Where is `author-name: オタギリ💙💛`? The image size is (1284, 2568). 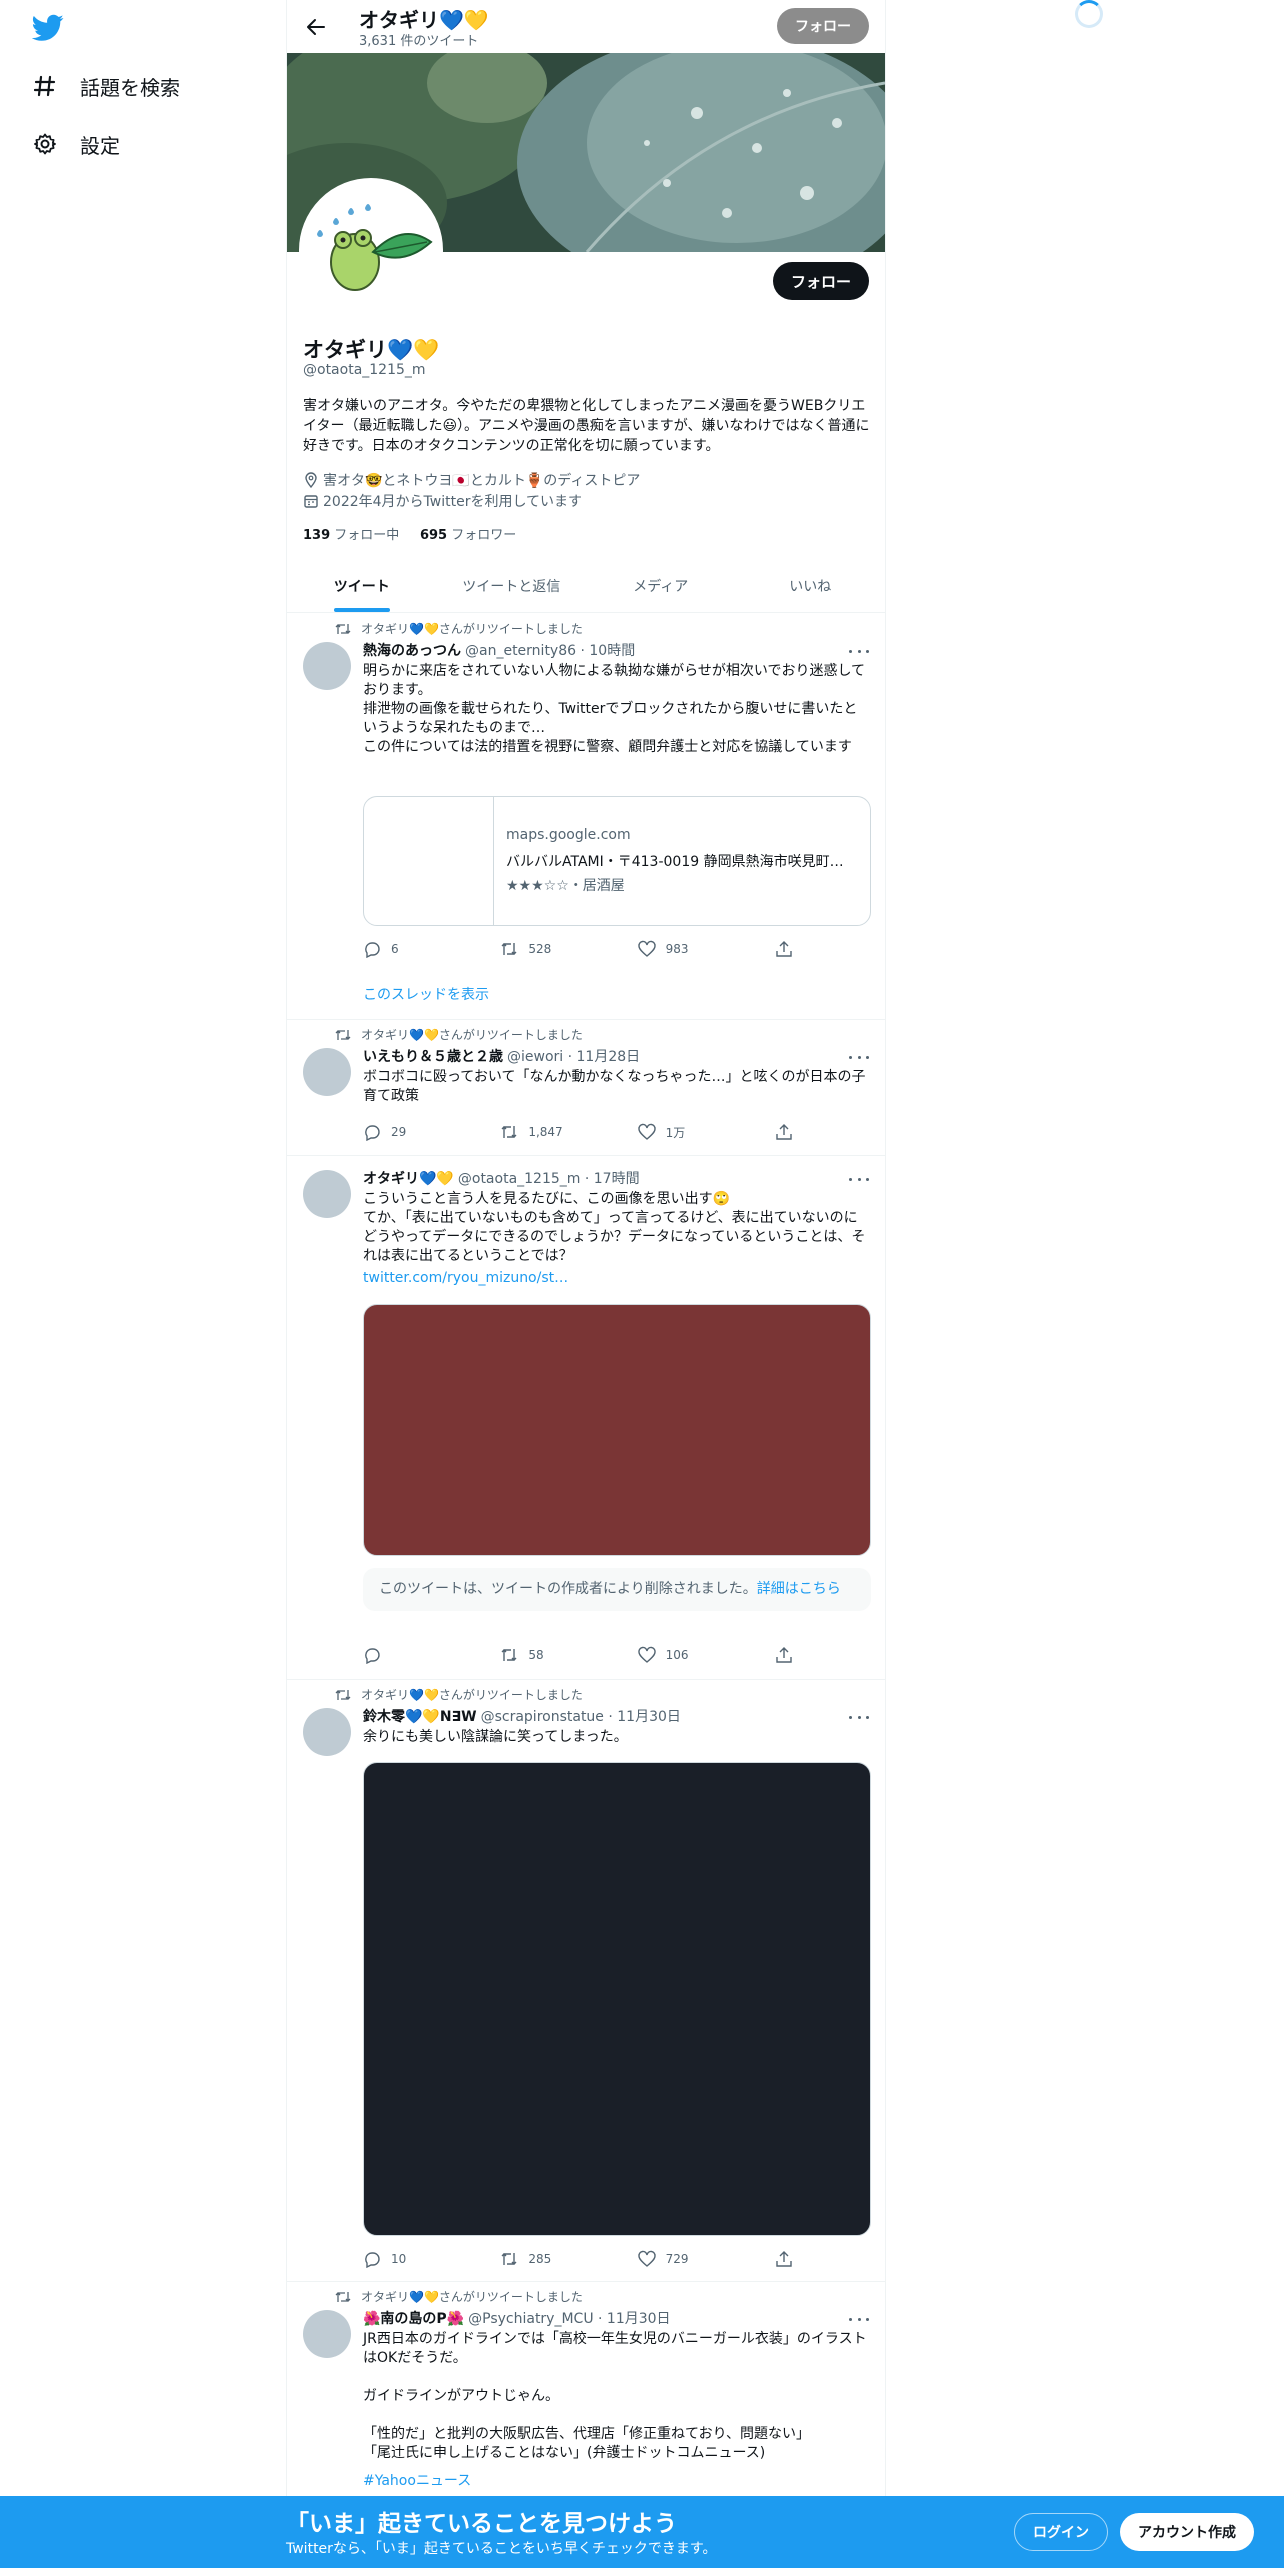 author-name: オタギリ💙💛 is located at coordinates (408, 1178).